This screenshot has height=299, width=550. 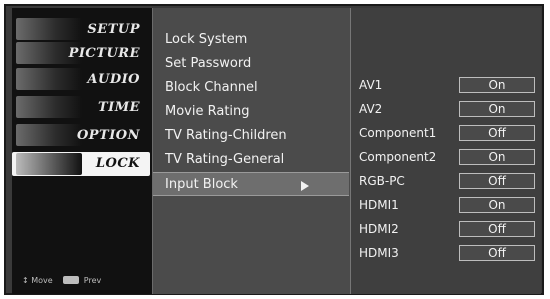 I want to click on category-option: OPTION, so click(x=81, y=136).